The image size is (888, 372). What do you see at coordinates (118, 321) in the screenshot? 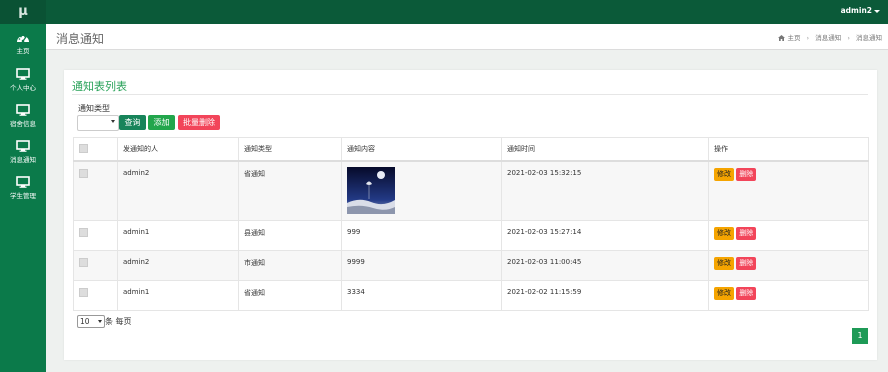
I see `page-size-label: 条 每页` at bounding box center [118, 321].